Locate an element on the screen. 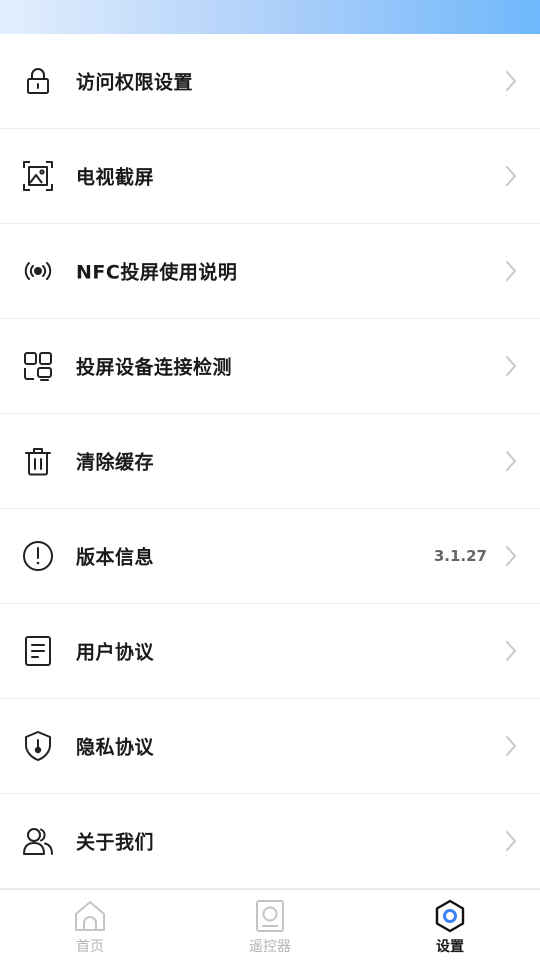 The image size is (540, 960). menu-item-tv-screenshot: 电视截屏 is located at coordinates (270, 176).